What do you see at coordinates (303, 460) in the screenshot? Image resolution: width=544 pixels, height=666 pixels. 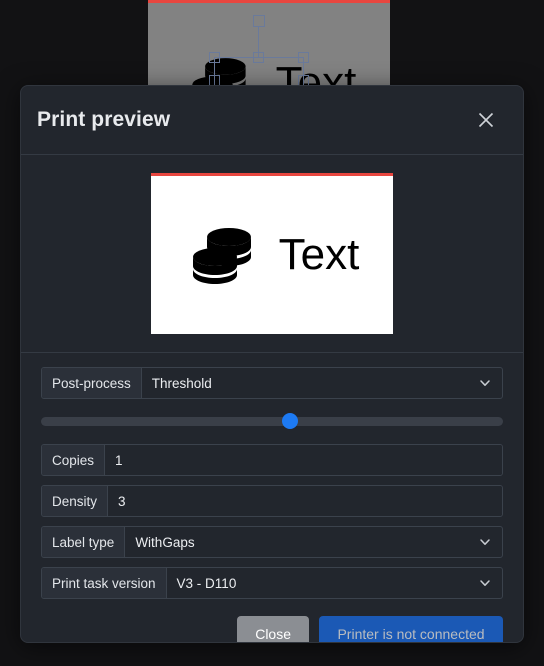 I see `field-copies-input: 1` at bounding box center [303, 460].